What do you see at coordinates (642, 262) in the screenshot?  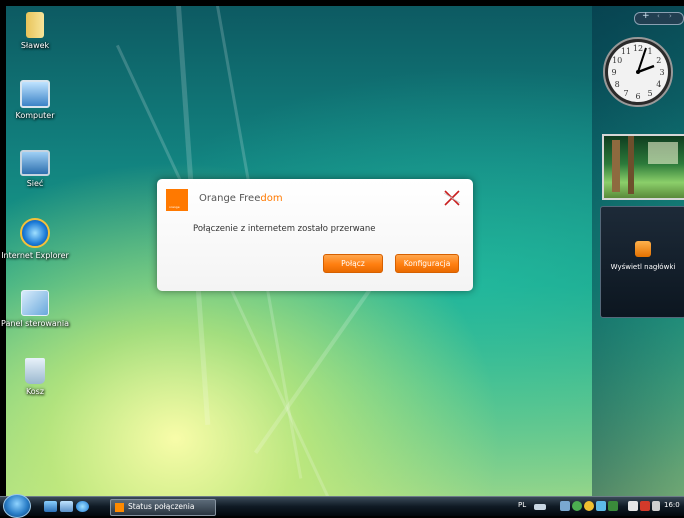 I see `feed-headlines-gadget: Wyświetl nagłówki` at bounding box center [642, 262].